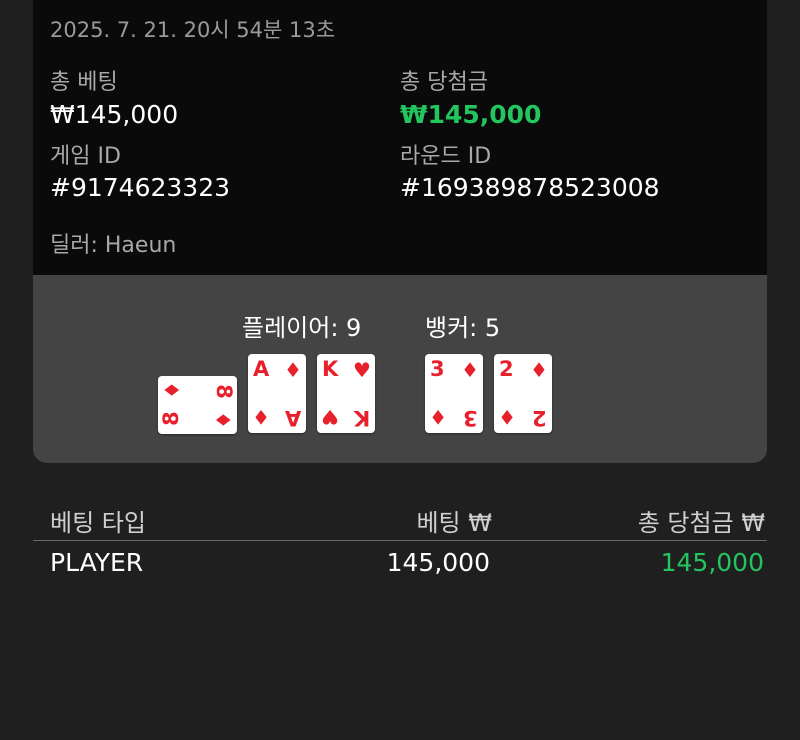 The image size is (800, 740). I want to click on banker-card-1: 3 ♦ 3 ♦, so click(454, 393).